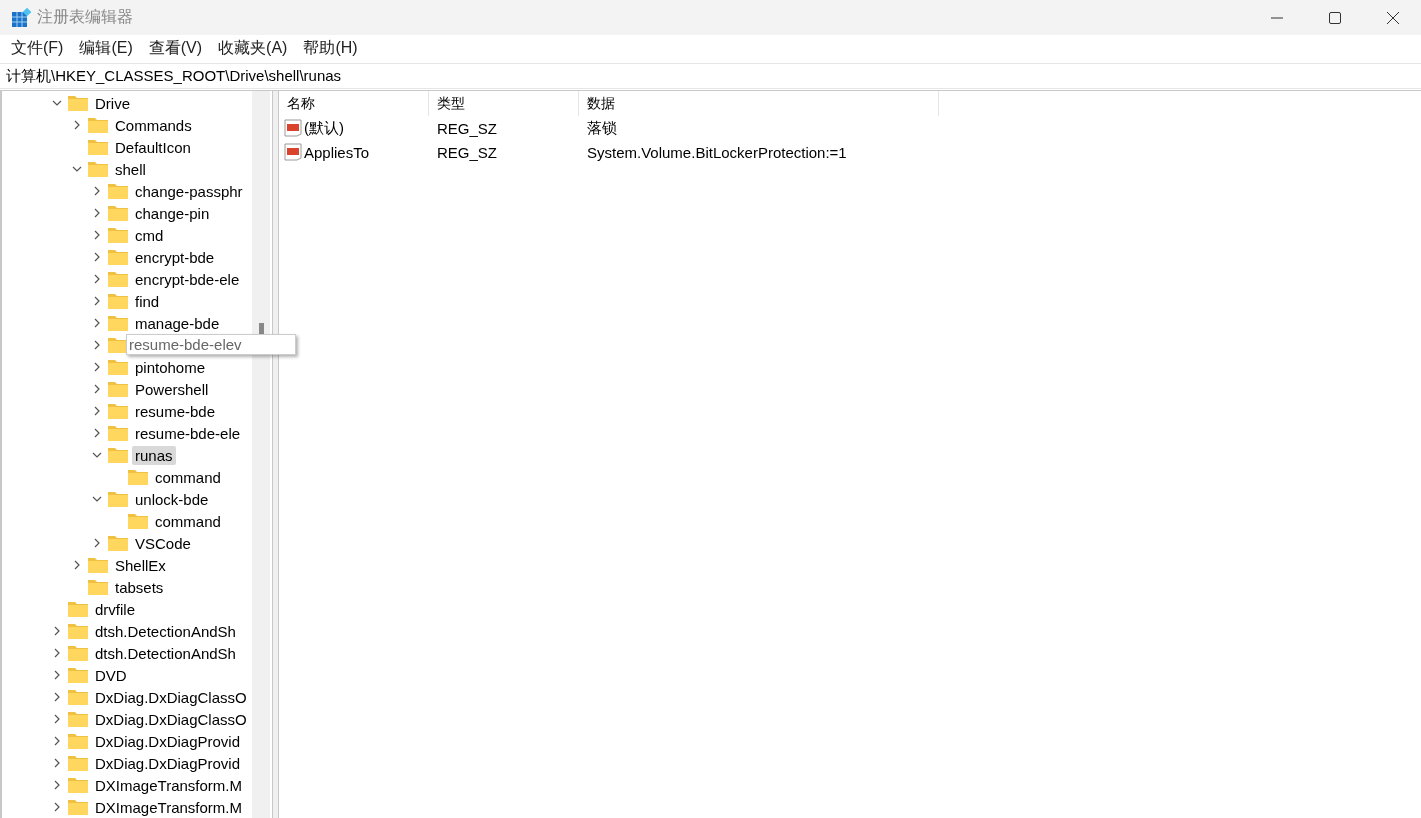 The image size is (1421, 818). I want to click on tree-item: runas, so click(154, 455).